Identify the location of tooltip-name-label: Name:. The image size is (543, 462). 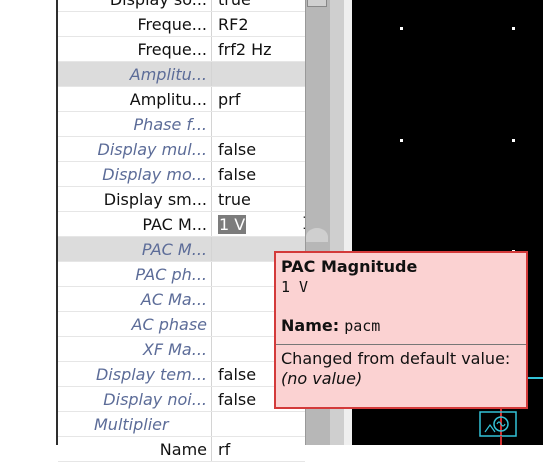
(310, 325).